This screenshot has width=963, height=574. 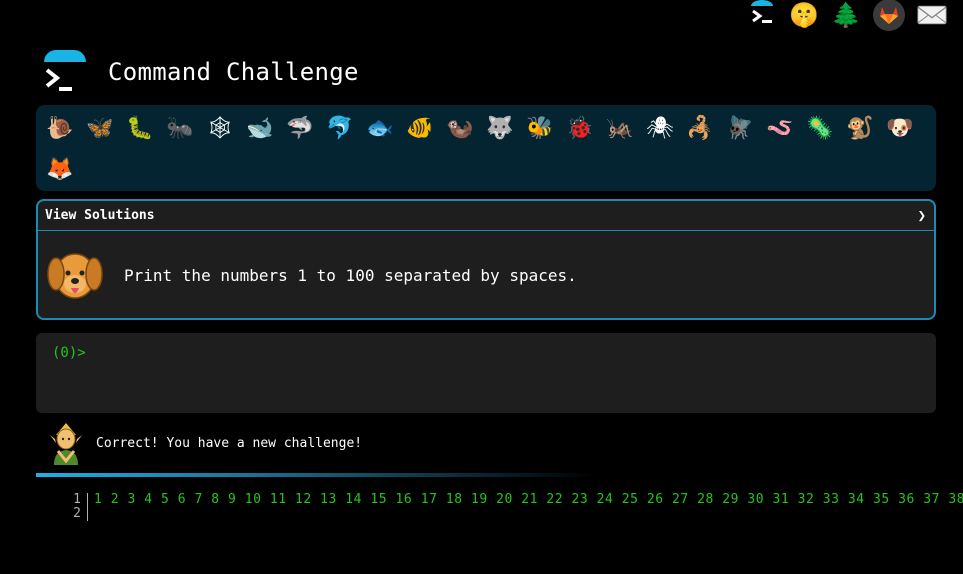 I want to click on completed-challenges-bar: 🐌 🦋 🐛 🐜 🕸 🐋 🦈 🐬 🐟 🐠 🦦 🐺 🐝 🐞 🦗 🕷 🦂 🪰 🪱 🦠 🐒 🐶 🦊, so click(x=486, y=148).